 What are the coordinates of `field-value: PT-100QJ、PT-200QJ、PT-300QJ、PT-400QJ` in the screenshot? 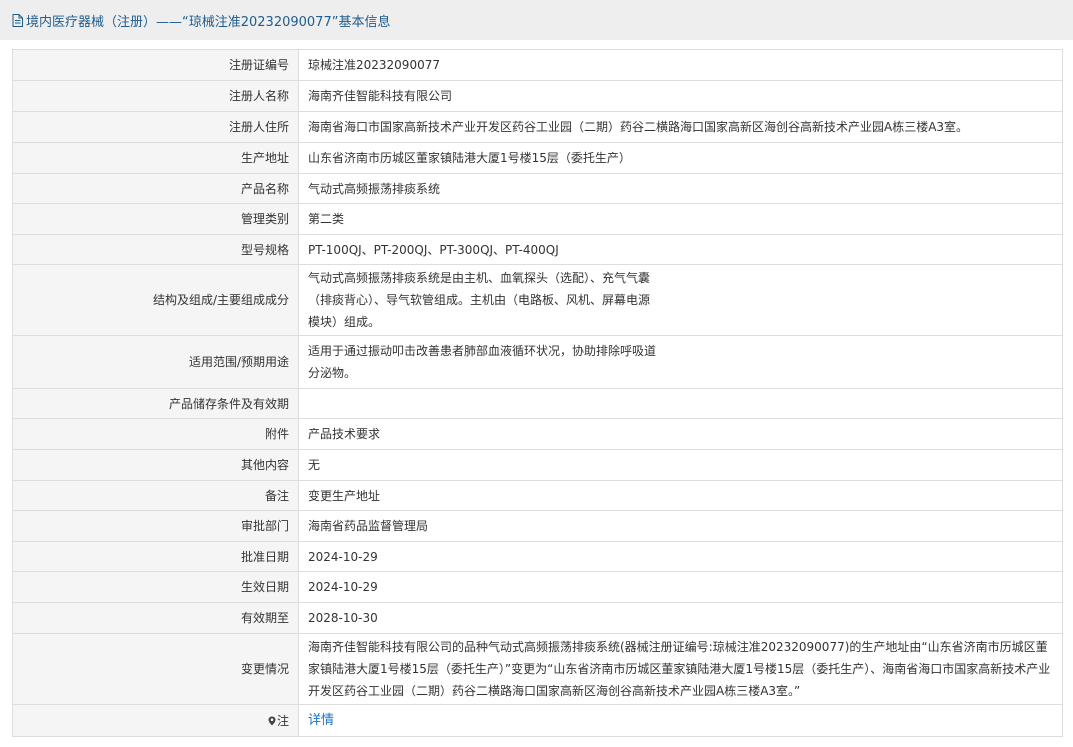 It's located at (680, 249).